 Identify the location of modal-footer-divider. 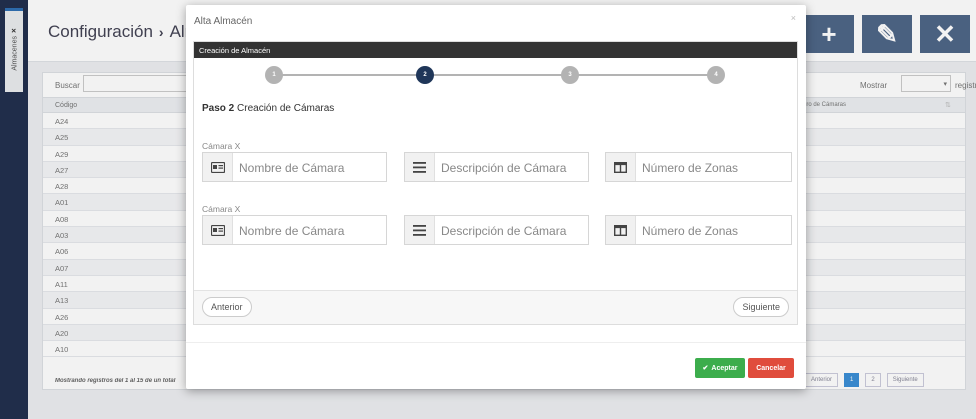
(496, 342).